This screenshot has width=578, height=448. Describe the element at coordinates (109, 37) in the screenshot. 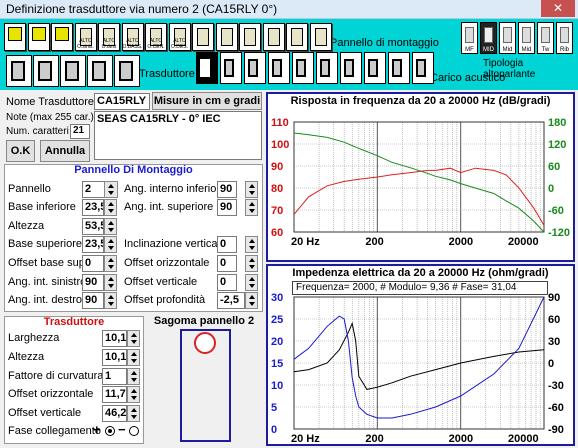

I see `mount-button-4: ALTO O.dest` at that location.